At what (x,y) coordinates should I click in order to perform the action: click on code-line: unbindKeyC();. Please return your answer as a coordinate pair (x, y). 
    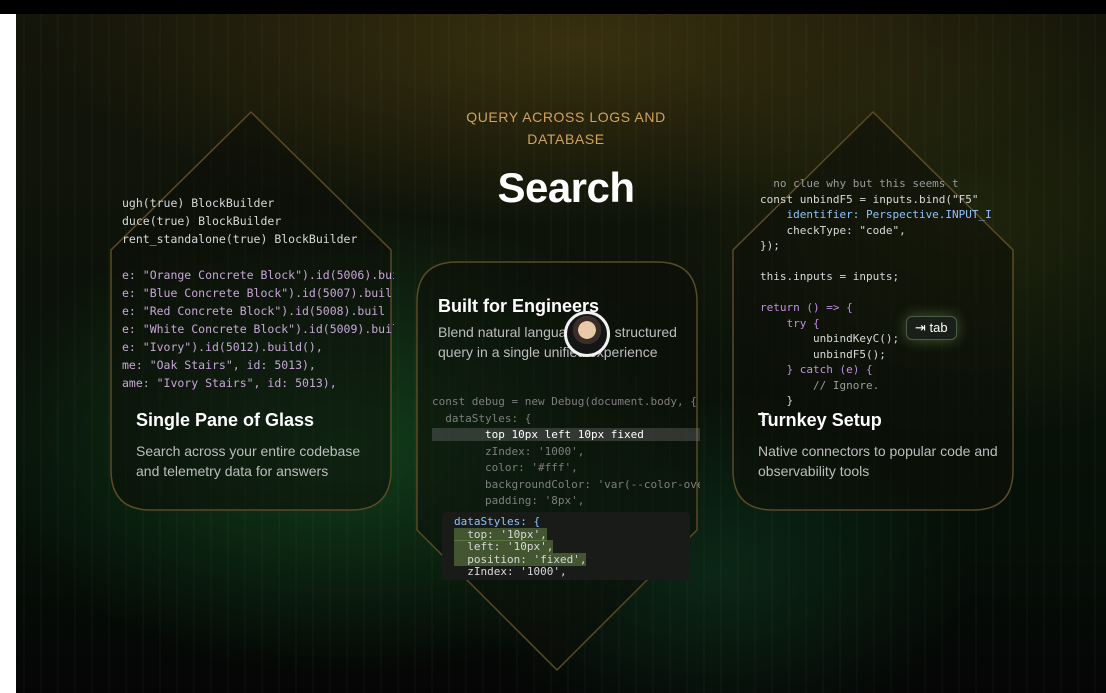
    Looking at the image, I should click on (830, 338).